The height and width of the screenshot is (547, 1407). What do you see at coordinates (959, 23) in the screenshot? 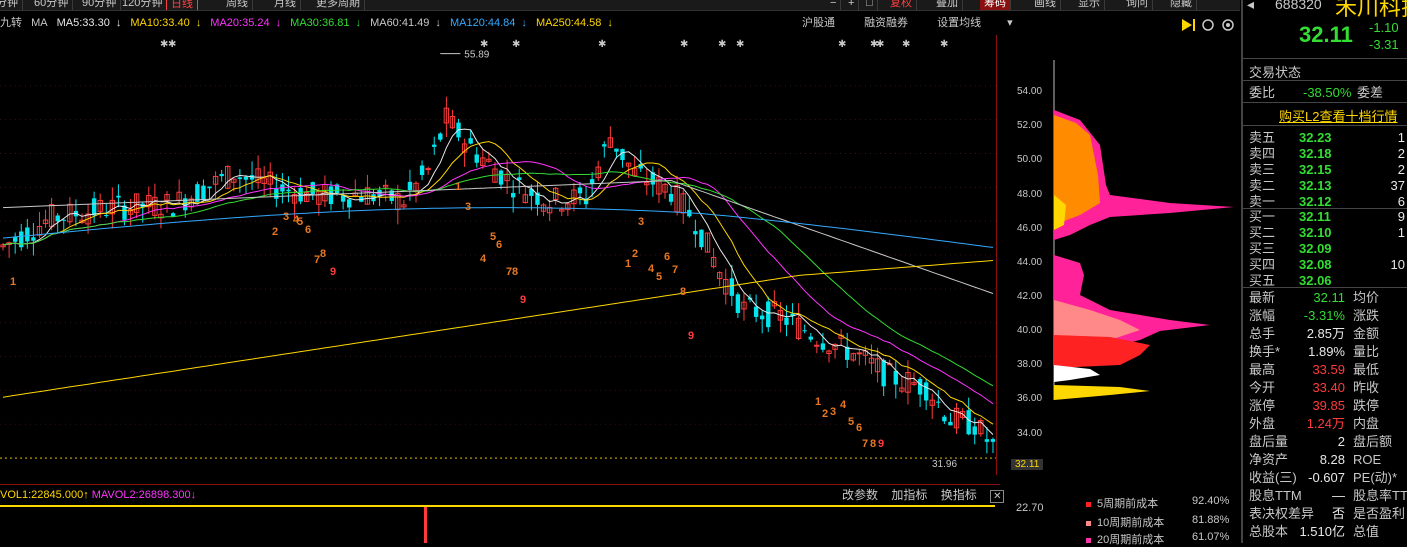
I see `set-ma-link: 设置均线` at bounding box center [959, 23].